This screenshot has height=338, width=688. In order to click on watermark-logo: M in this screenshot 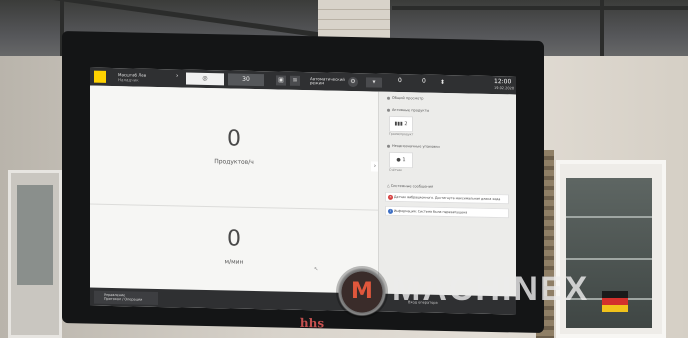, I will do `click(362, 292)`.